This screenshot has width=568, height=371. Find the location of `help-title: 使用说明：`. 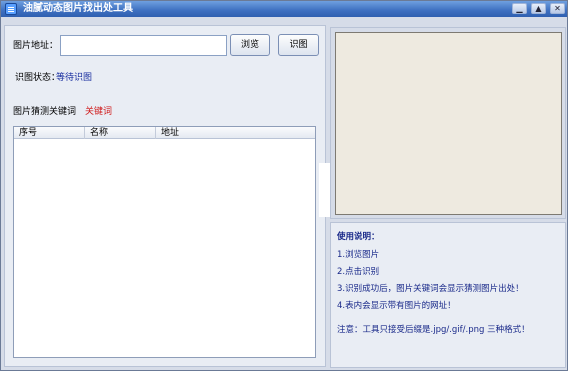

help-title: 使用说明： is located at coordinates (358, 237).